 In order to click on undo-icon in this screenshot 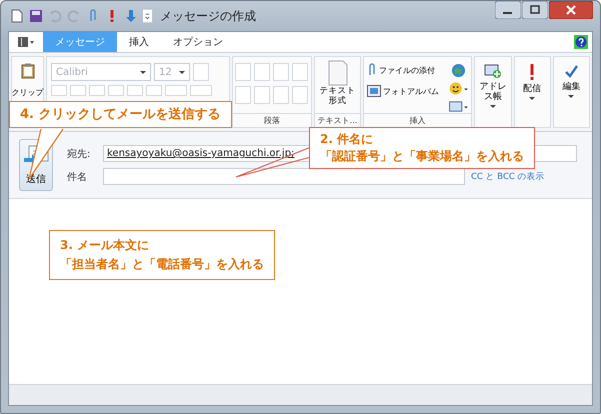, I will do `click(55, 16)`.